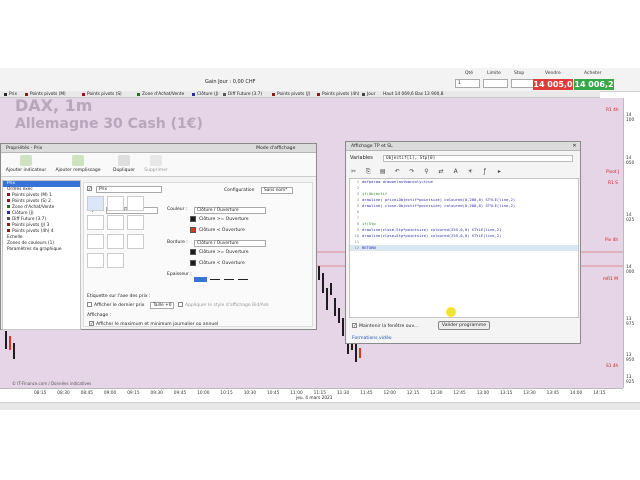 This screenshot has height=480, width=640. What do you see at coordinates (594, 84) in the screenshot?
I see `buy-button: 14 006,2` at bounding box center [594, 84].